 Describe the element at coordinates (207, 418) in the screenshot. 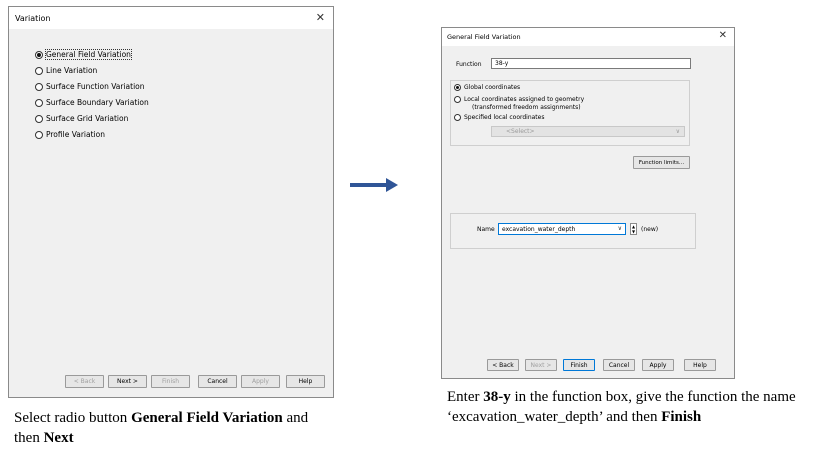

I see `caption-bold: General Field Variation` at that location.